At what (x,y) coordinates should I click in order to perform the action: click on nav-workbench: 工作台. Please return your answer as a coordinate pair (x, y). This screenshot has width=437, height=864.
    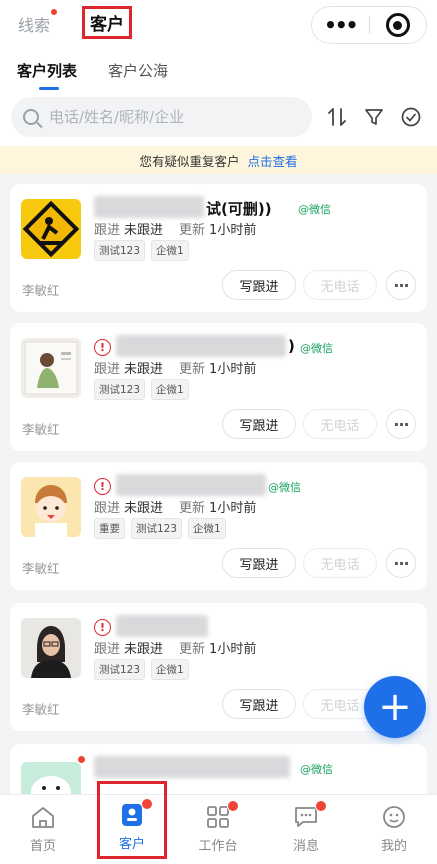
    Looking at the image, I should click on (218, 827).